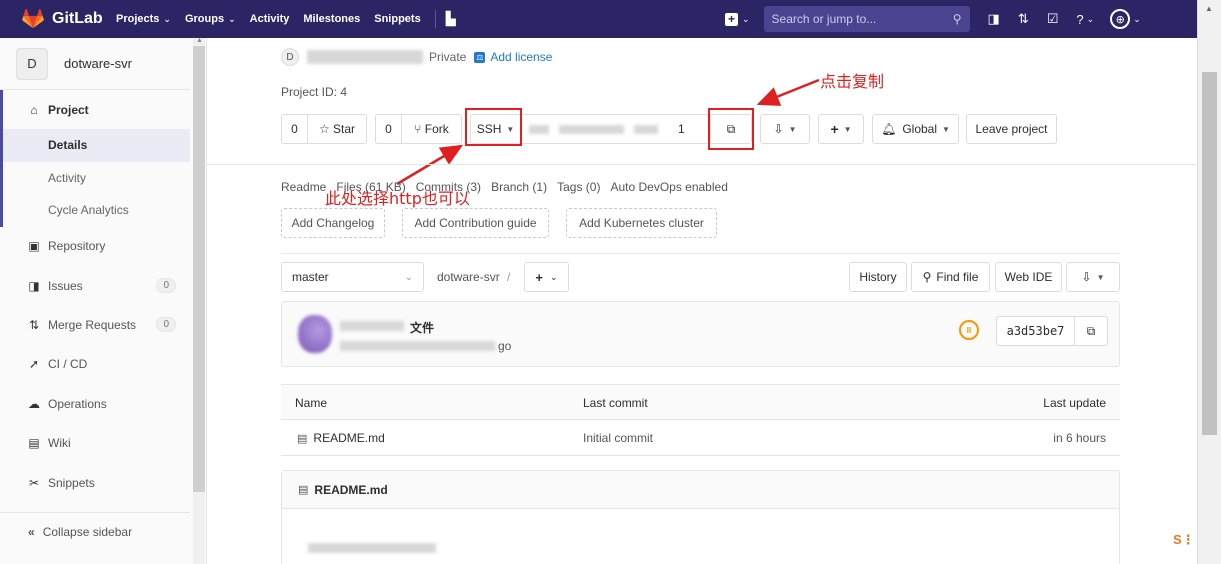 The height and width of the screenshot is (564, 1221). Describe the element at coordinates (95, 364) in the screenshot. I see `sidebar-item-ci-cd: ➚ CI / CD` at that location.